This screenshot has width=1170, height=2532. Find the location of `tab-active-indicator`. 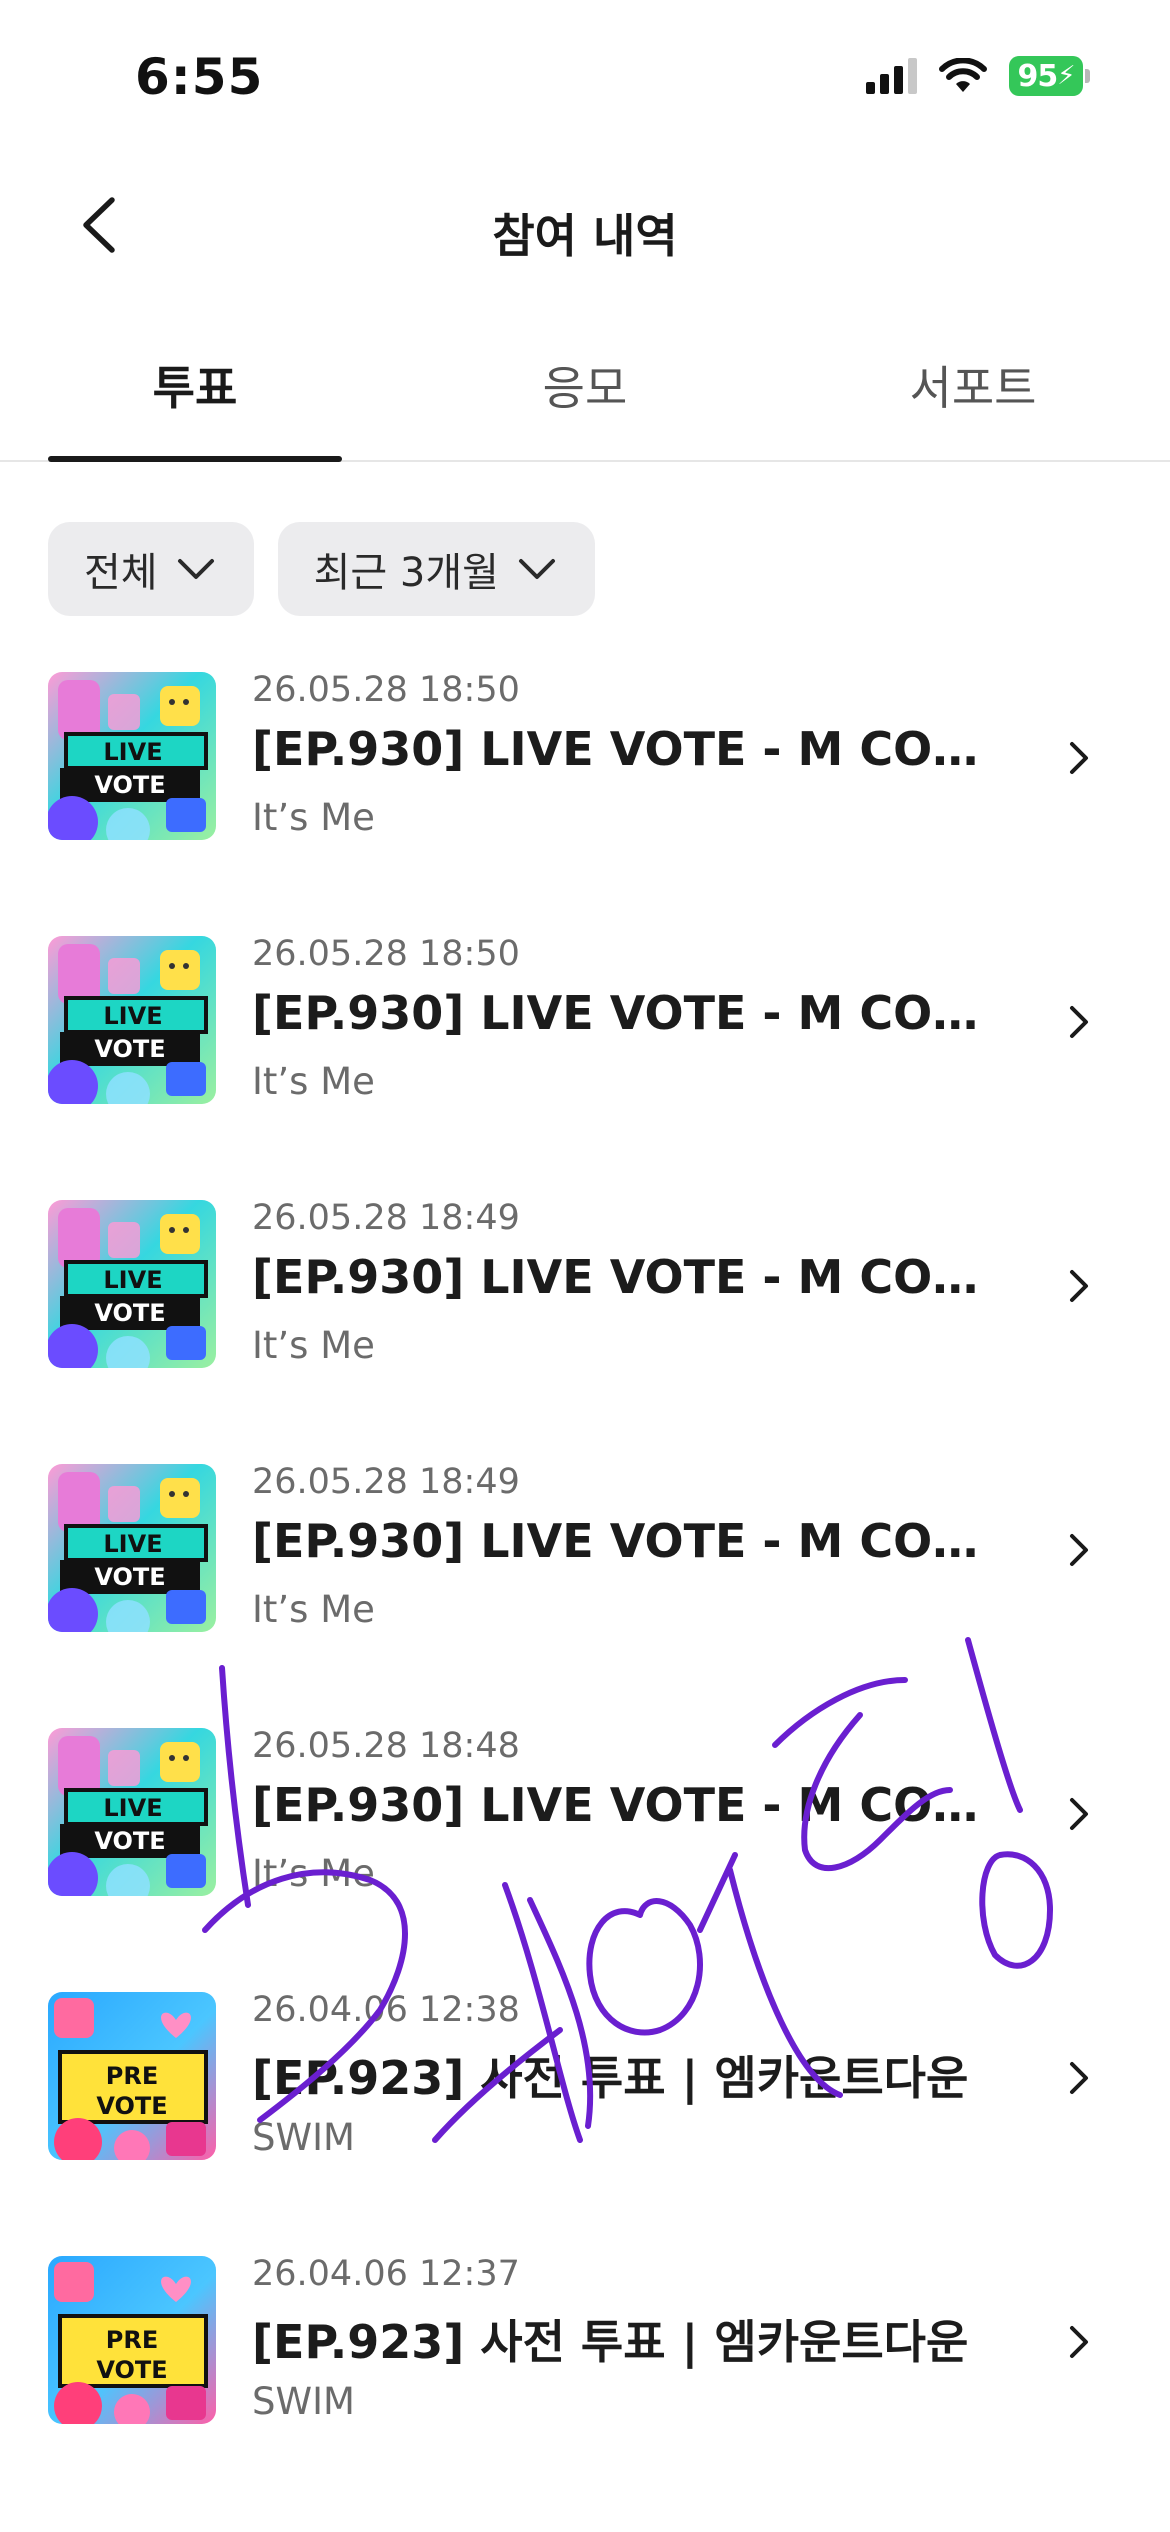

tab-active-indicator is located at coordinates (195, 459).